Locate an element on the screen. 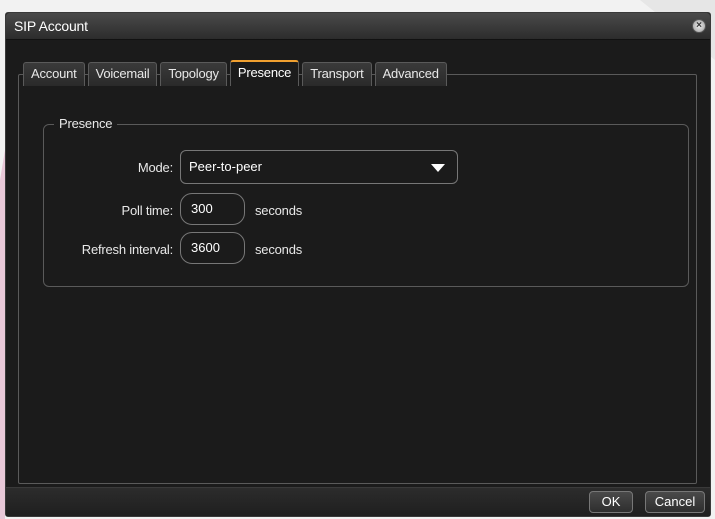 Image resolution: width=715 pixels, height=519 pixels. tab-advanced: Advanced is located at coordinates (410, 74).